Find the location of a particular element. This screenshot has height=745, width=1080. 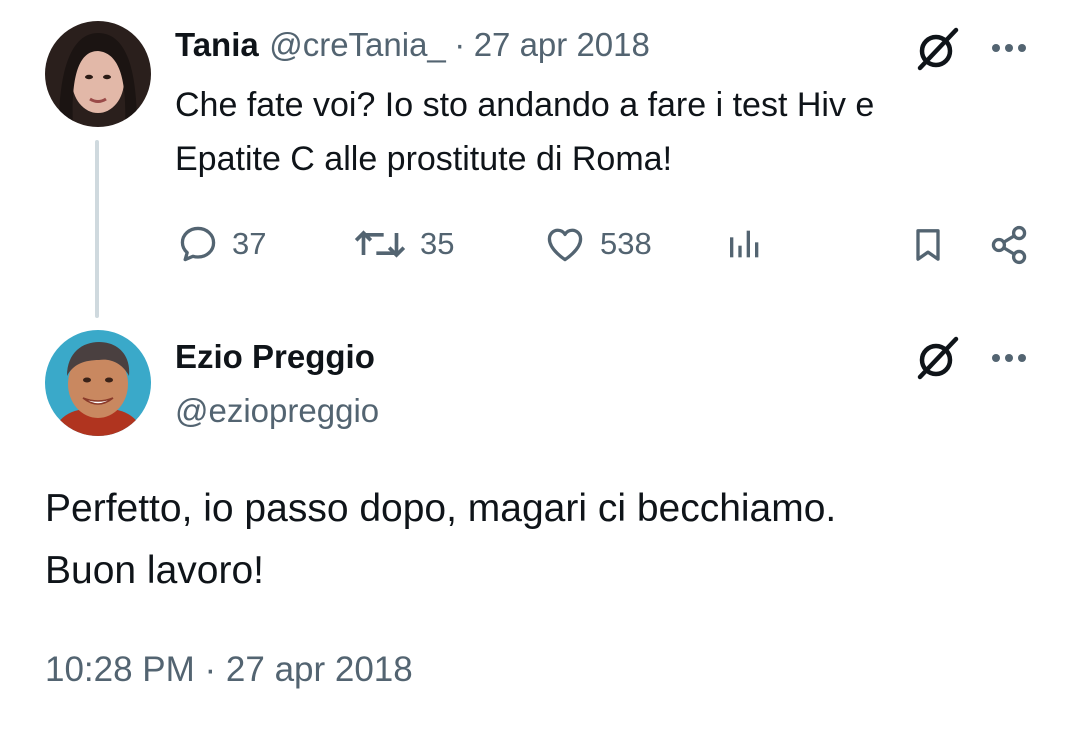

tweet-date: 27 apr 2018 is located at coordinates (562, 44).